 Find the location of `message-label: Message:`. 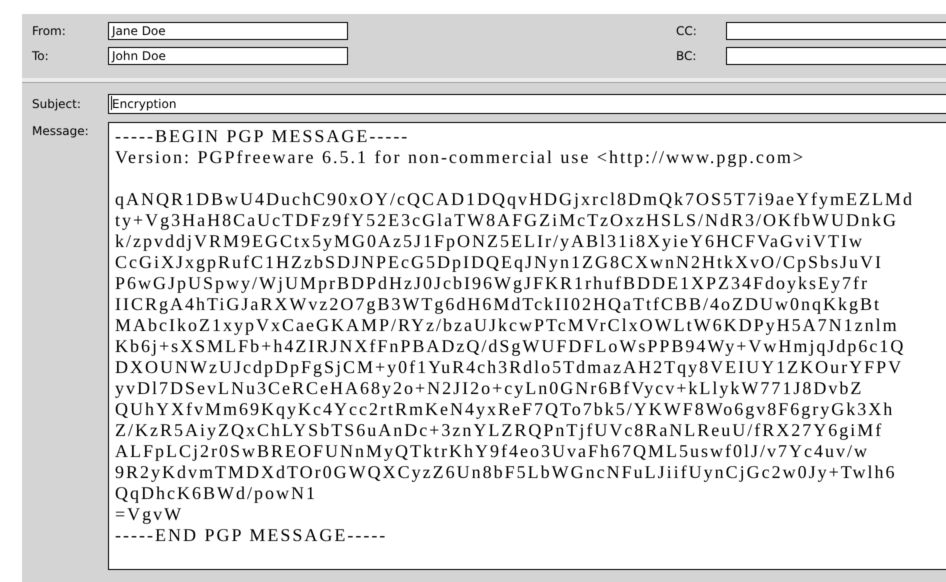

message-label: Message: is located at coordinates (60, 130).